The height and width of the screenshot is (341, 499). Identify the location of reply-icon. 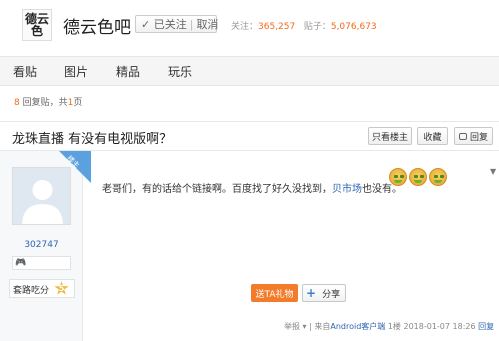
(462, 136).